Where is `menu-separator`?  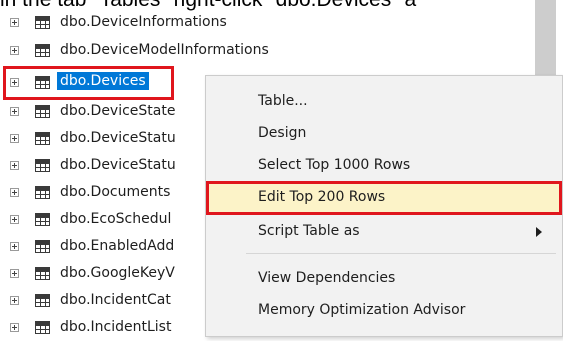
menu-separator is located at coordinates (401, 253).